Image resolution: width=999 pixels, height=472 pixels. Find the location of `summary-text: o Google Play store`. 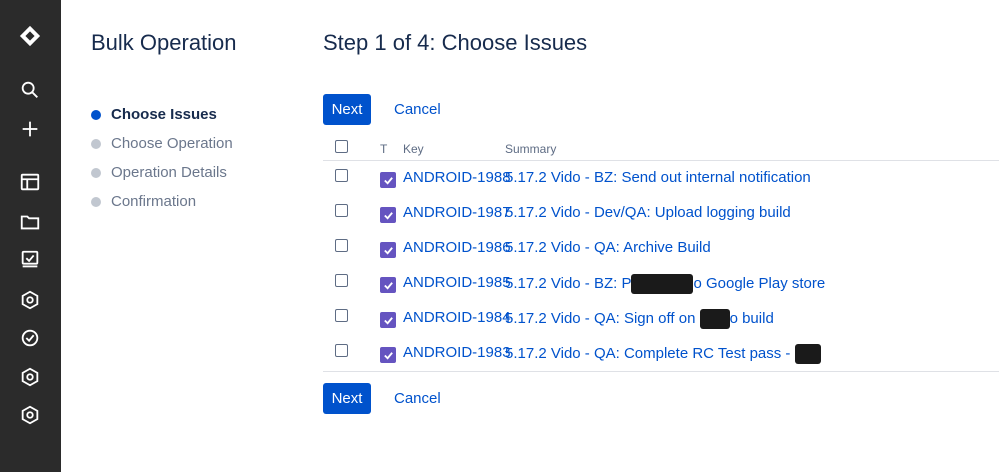

summary-text: o Google Play store is located at coordinates (759, 283).